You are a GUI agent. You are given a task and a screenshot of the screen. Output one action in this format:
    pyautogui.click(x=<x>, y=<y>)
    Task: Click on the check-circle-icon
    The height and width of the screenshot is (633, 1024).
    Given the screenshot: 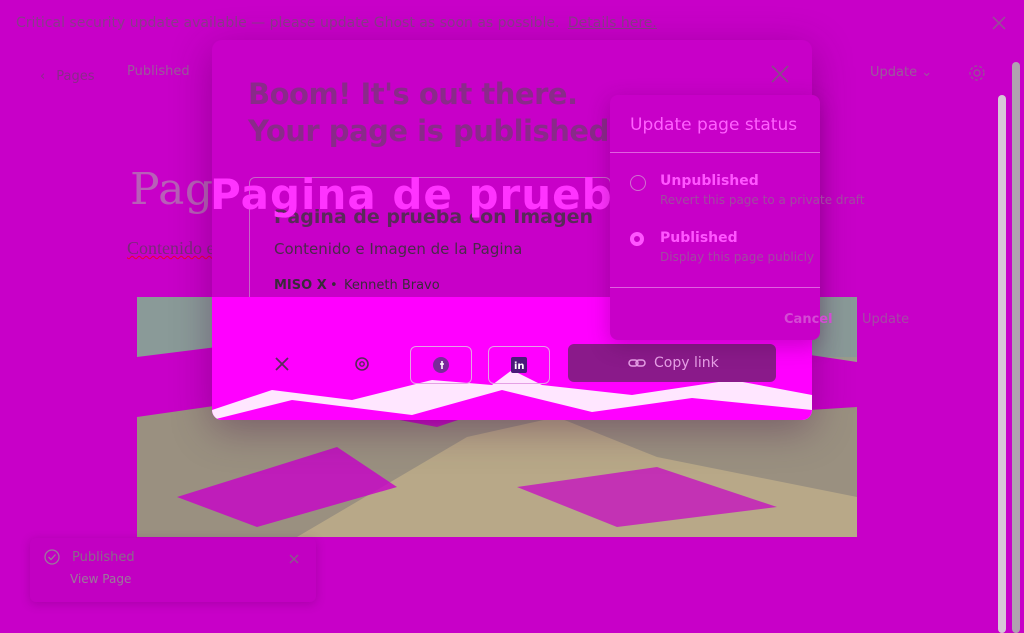 What is the action you would take?
    pyautogui.click(x=52, y=557)
    